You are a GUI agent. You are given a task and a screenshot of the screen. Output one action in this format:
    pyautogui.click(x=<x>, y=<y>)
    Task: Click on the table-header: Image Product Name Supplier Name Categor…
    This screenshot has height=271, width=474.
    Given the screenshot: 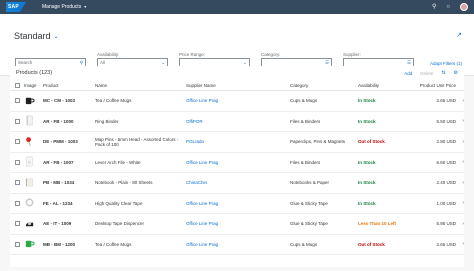 What is the action you would take?
    pyautogui.click(x=237, y=85)
    